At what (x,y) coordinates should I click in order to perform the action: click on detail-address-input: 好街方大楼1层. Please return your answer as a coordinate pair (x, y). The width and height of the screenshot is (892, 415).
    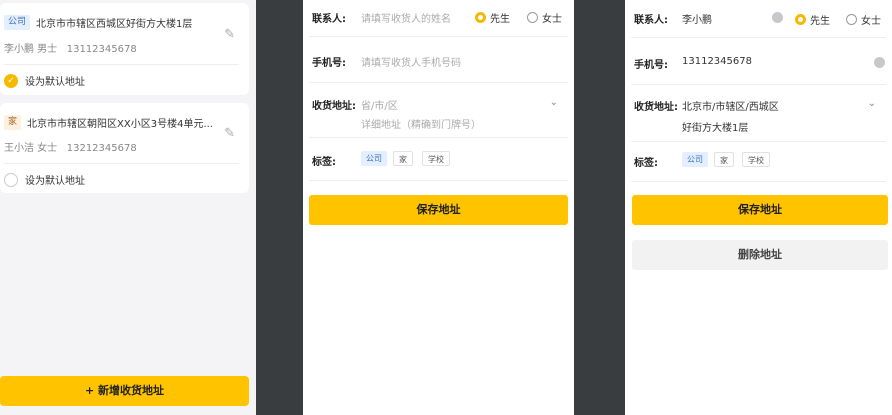
    Looking at the image, I should click on (715, 126).